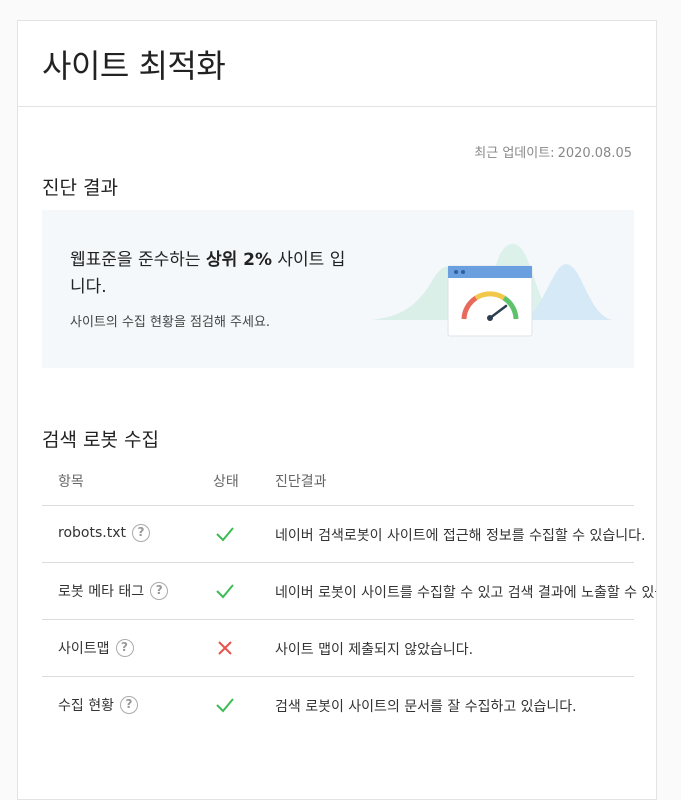 The height and width of the screenshot is (800, 681). What do you see at coordinates (338, 478) in the screenshot?
I see `table-header: 항목 상태 진단결과` at bounding box center [338, 478].